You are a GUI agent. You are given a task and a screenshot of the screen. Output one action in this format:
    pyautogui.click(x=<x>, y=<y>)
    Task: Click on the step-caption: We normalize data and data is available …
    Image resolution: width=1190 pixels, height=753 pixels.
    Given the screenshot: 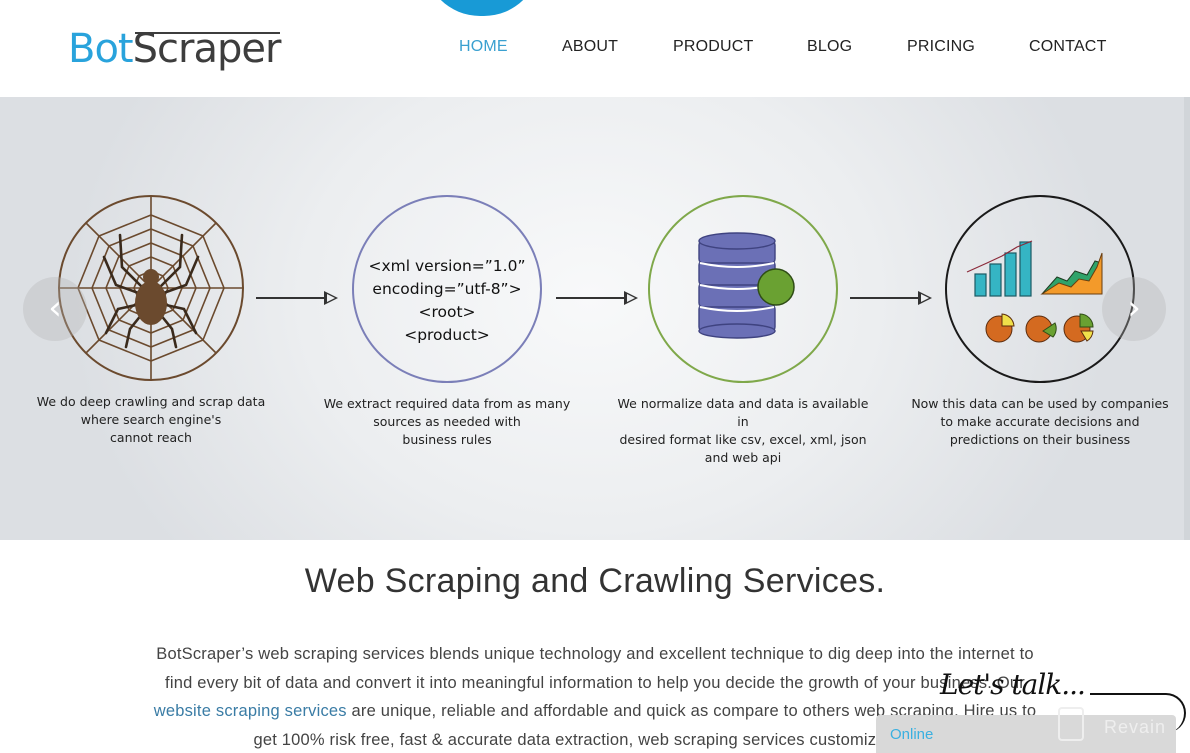 What is the action you would take?
    pyautogui.click(x=743, y=431)
    